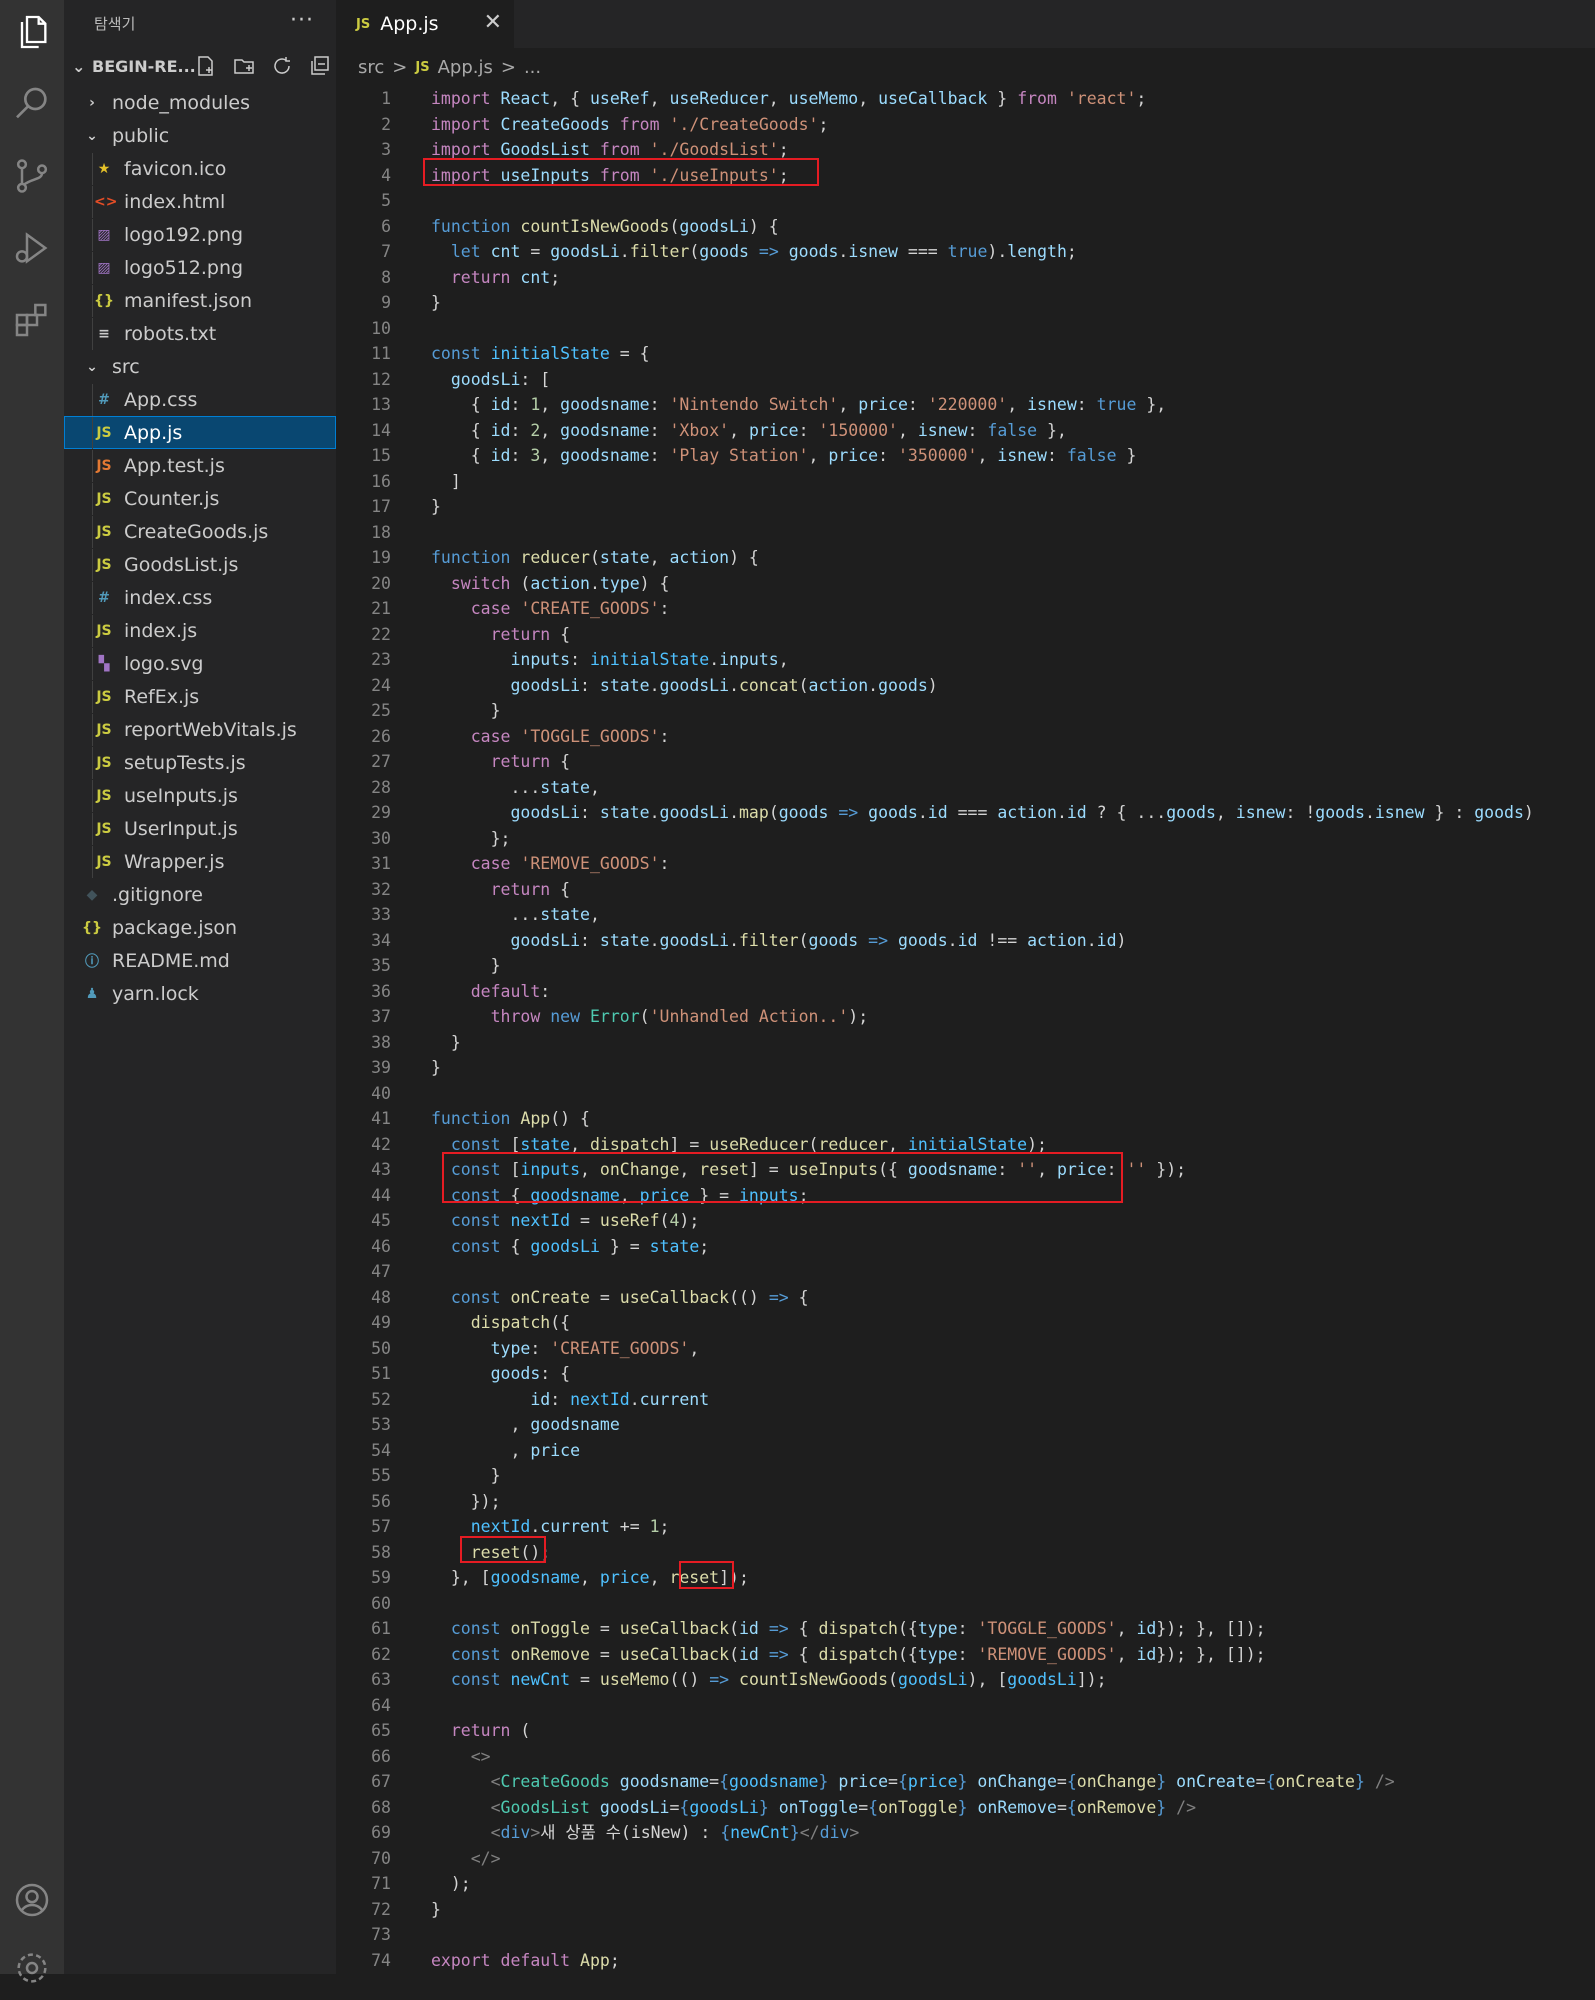 This screenshot has width=1595, height=2000. What do you see at coordinates (965, 1196) in the screenshot?
I see `code-line: 44 const { goodsname, price } = inputs;` at bounding box center [965, 1196].